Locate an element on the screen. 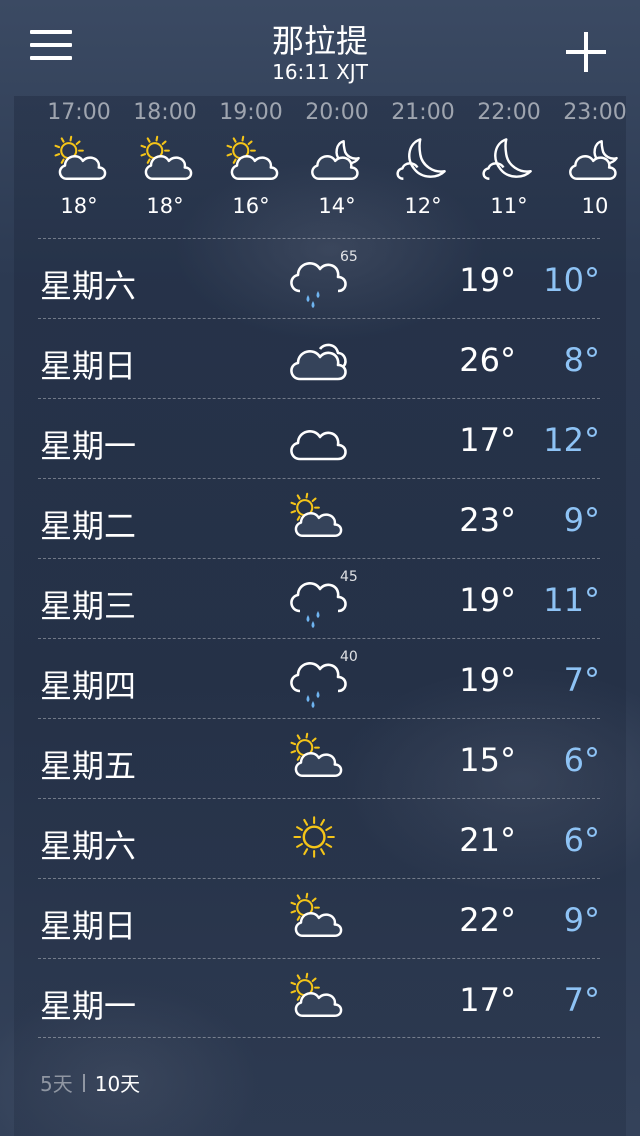  daily-row: 星期一 17° 12° is located at coordinates (319, 438).